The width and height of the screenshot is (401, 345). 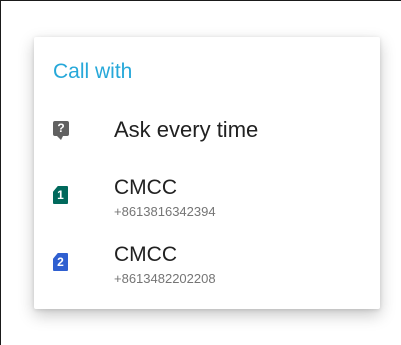 What do you see at coordinates (186, 129) in the screenshot?
I see `option-label: Ask every time` at bounding box center [186, 129].